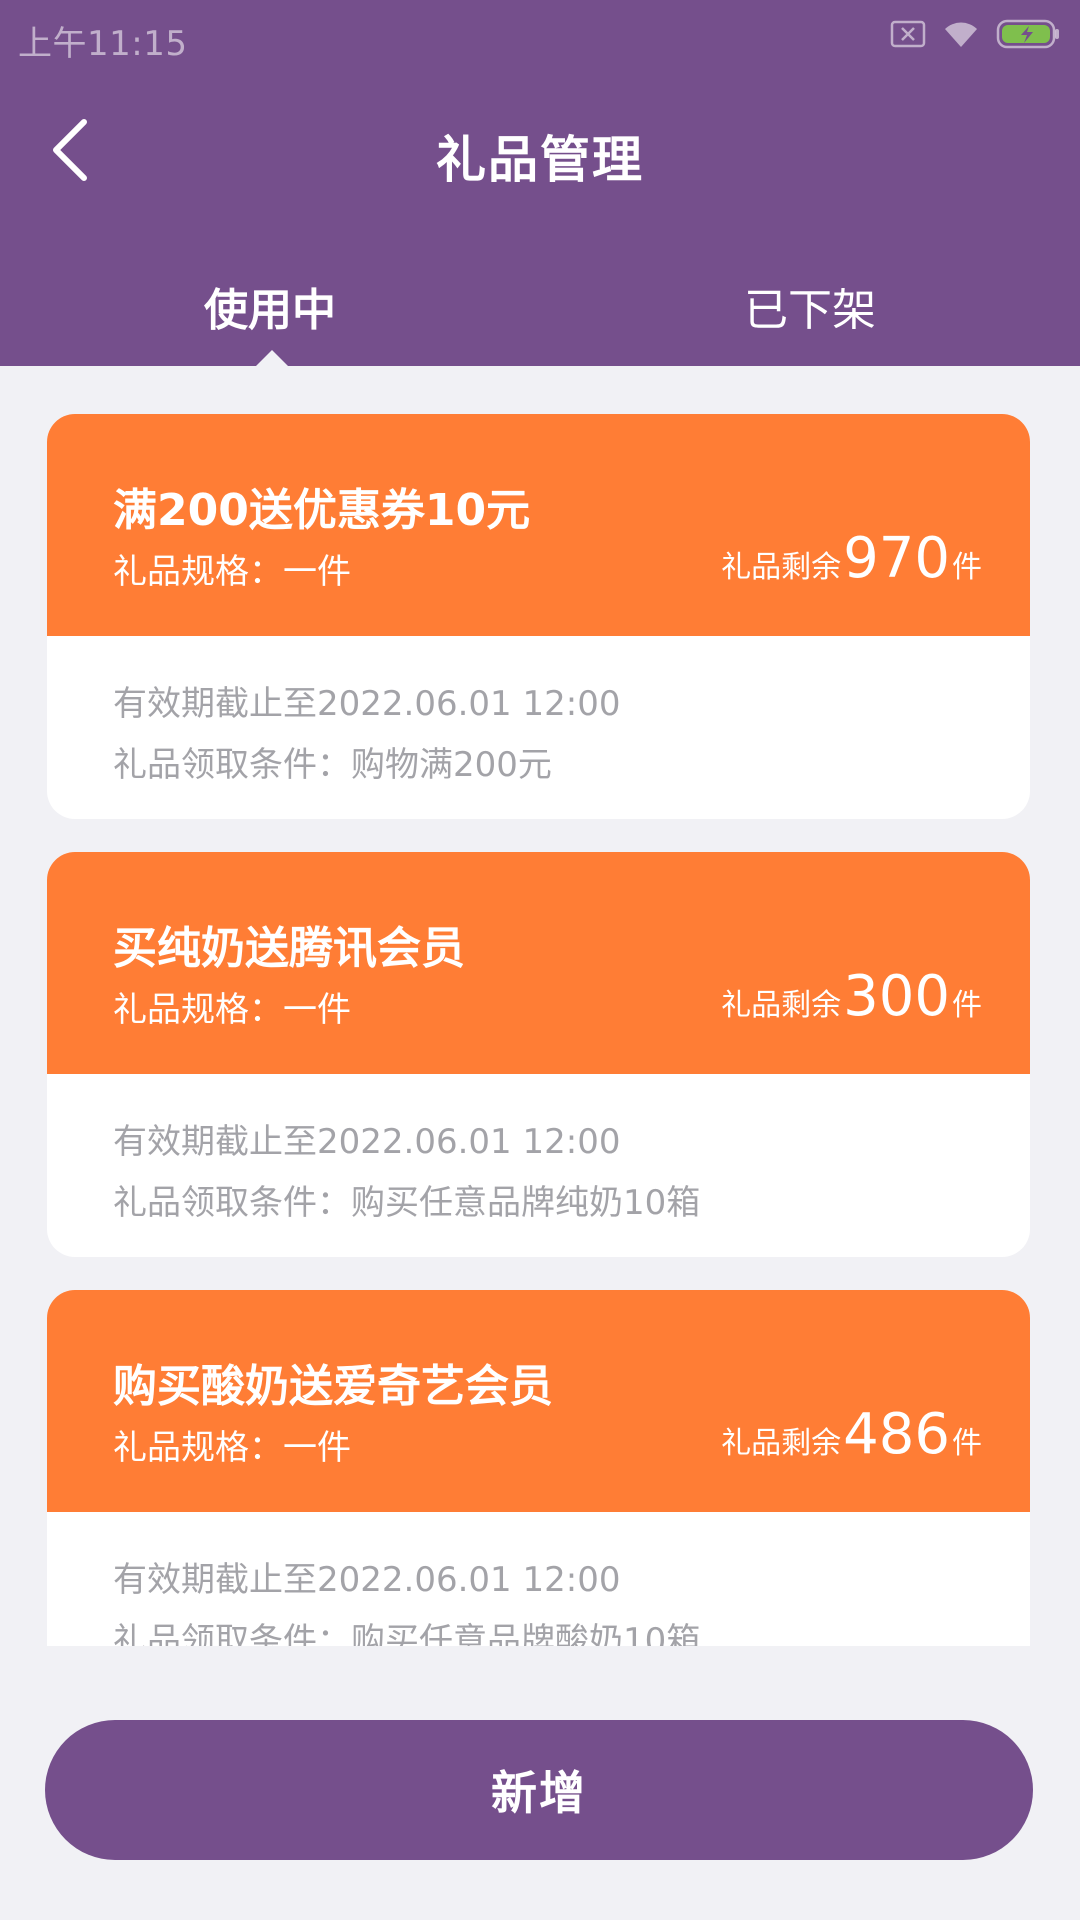 Image resolution: width=1080 pixels, height=1920 pixels. Describe the element at coordinates (289, 948) in the screenshot. I see `gift-name: 买纯奶送腾讯会员` at that location.